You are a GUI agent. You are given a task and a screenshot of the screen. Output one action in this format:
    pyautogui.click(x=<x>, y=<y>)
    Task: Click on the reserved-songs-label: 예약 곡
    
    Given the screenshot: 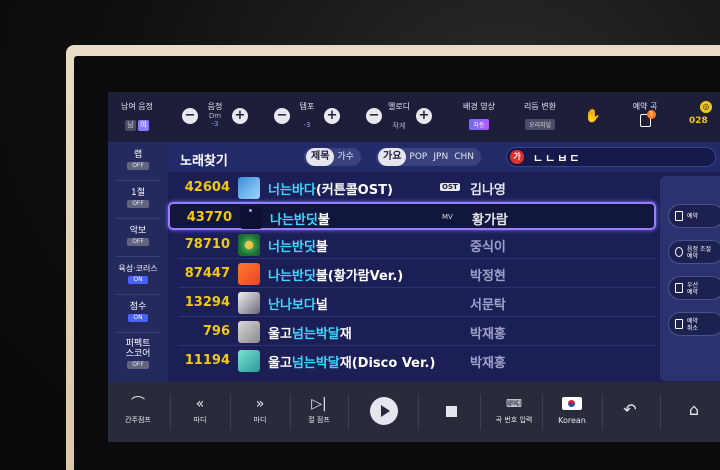 What is the action you would take?
    pyautogui.click(x=645, y=106)
    